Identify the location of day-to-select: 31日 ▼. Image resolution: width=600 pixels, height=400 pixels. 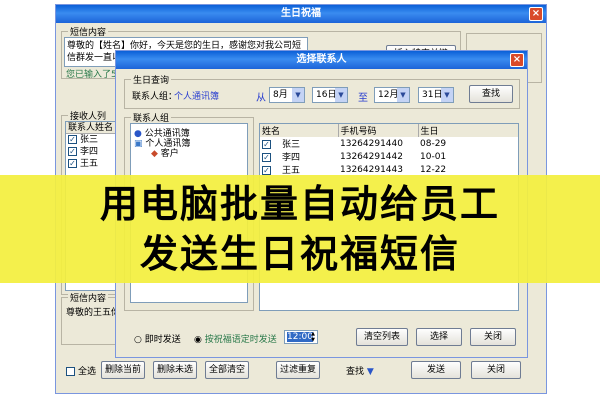
(436, 95).